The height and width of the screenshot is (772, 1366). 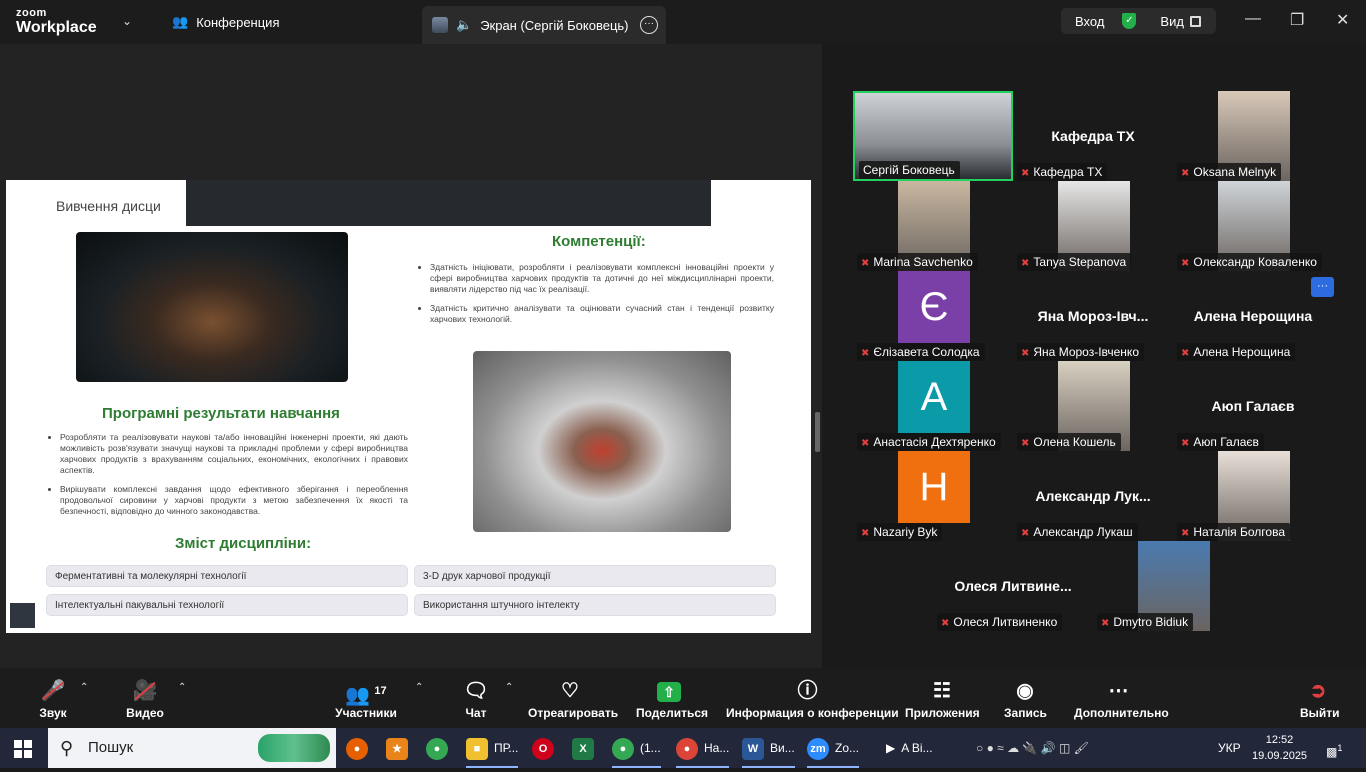 What do you see at coordinates (1089, 21) in the screenshot?
I see `signin-button: Вход` at bounding box center [1089, 21].